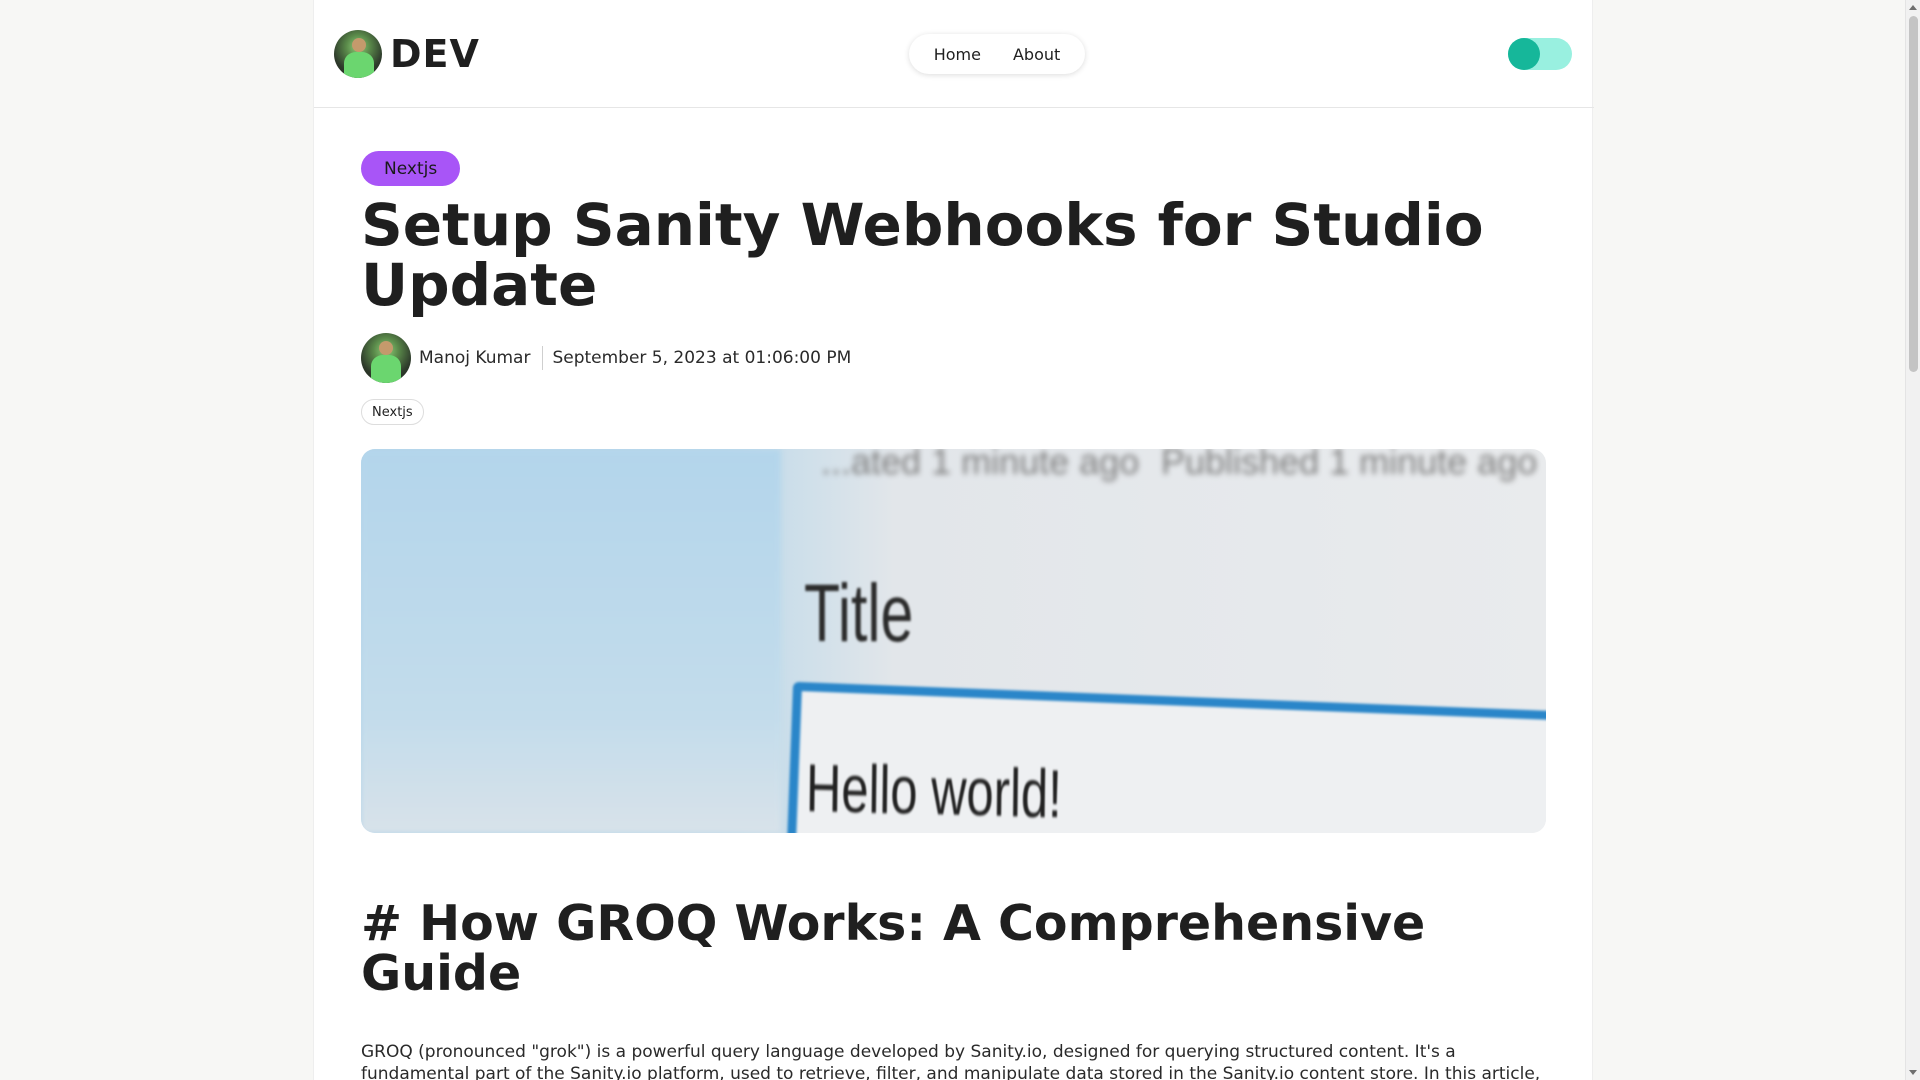  What do you see at coordinates (1036, 54) in the screenshot?
I see `nav-about-link: About` at bounding box center [1036, 54].